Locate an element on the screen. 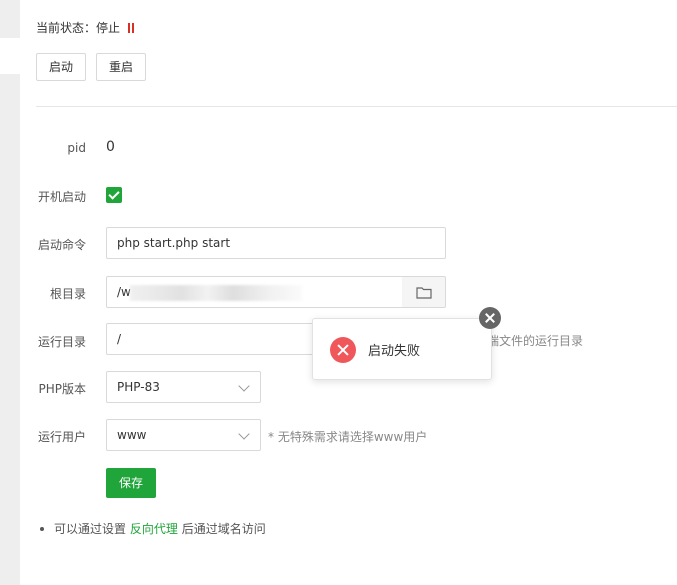  note-prefix: 可以通过设置 is located at coordinates (90, 529).